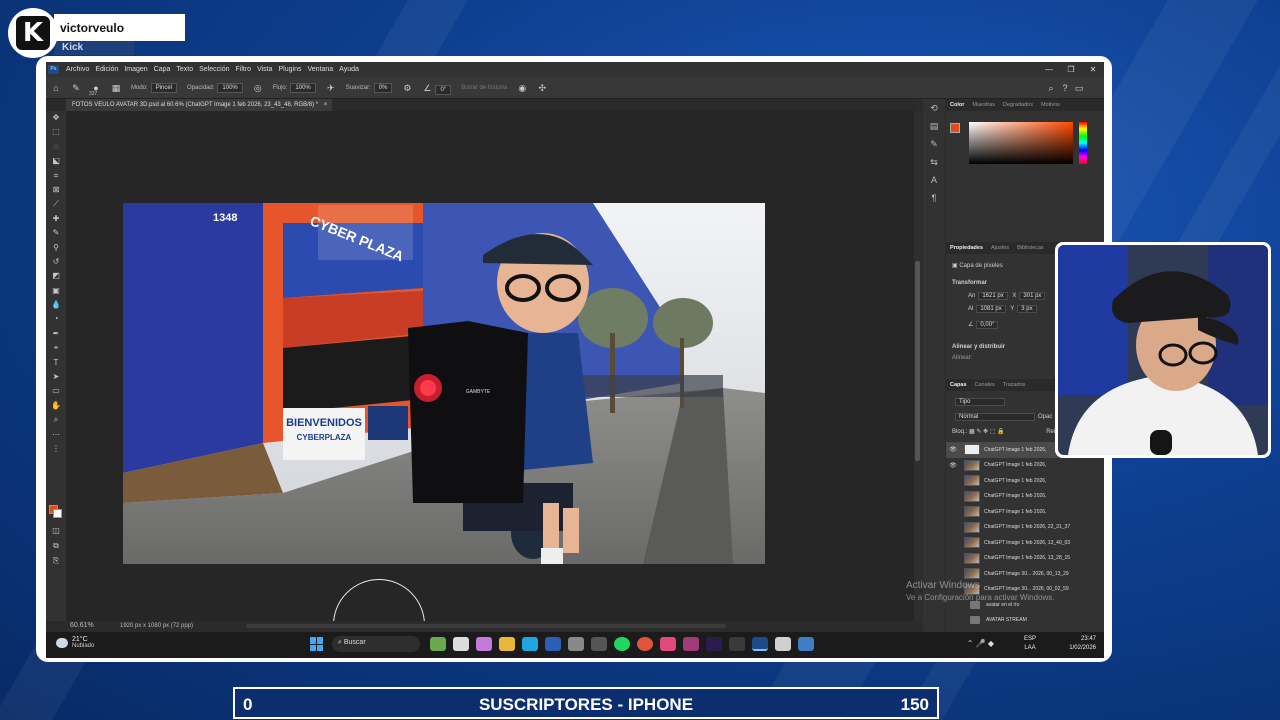 The height and width of the screenshot is (720, 1280). What do you see at coordinates (980, 402) in the screenshot?
I see `layer-filter-select: Tipo` at bounding box center [980, 402].